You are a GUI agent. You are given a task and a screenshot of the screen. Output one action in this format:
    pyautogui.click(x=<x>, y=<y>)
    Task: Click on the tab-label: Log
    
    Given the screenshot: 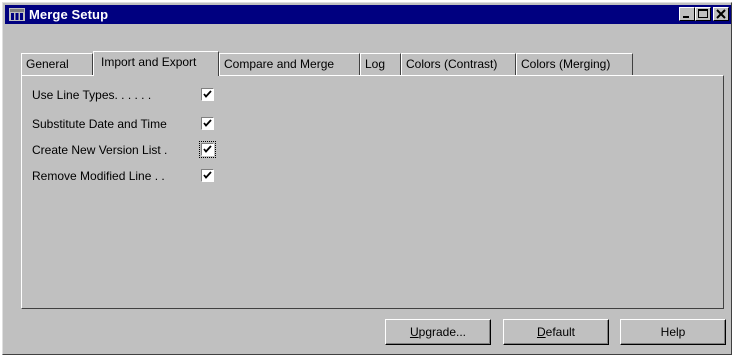 What is the action you would take?
    pyautogui.click(x=375, y=64)
    